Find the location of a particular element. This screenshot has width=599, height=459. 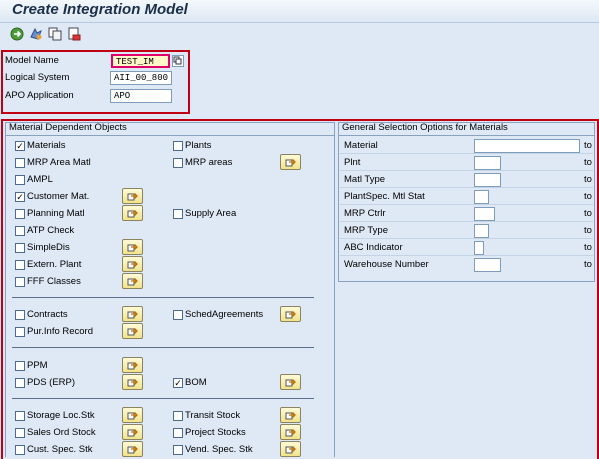

extern-plant-label: Extern. Plant is located at coordinates (54, 264).